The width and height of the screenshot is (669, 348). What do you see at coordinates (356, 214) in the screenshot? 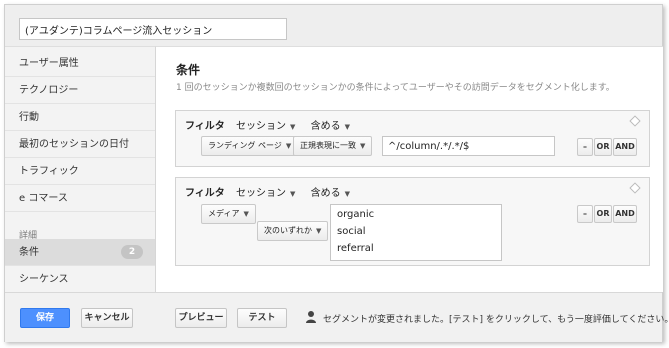
I see `list-item: organic` at bounding box center [356, 214].